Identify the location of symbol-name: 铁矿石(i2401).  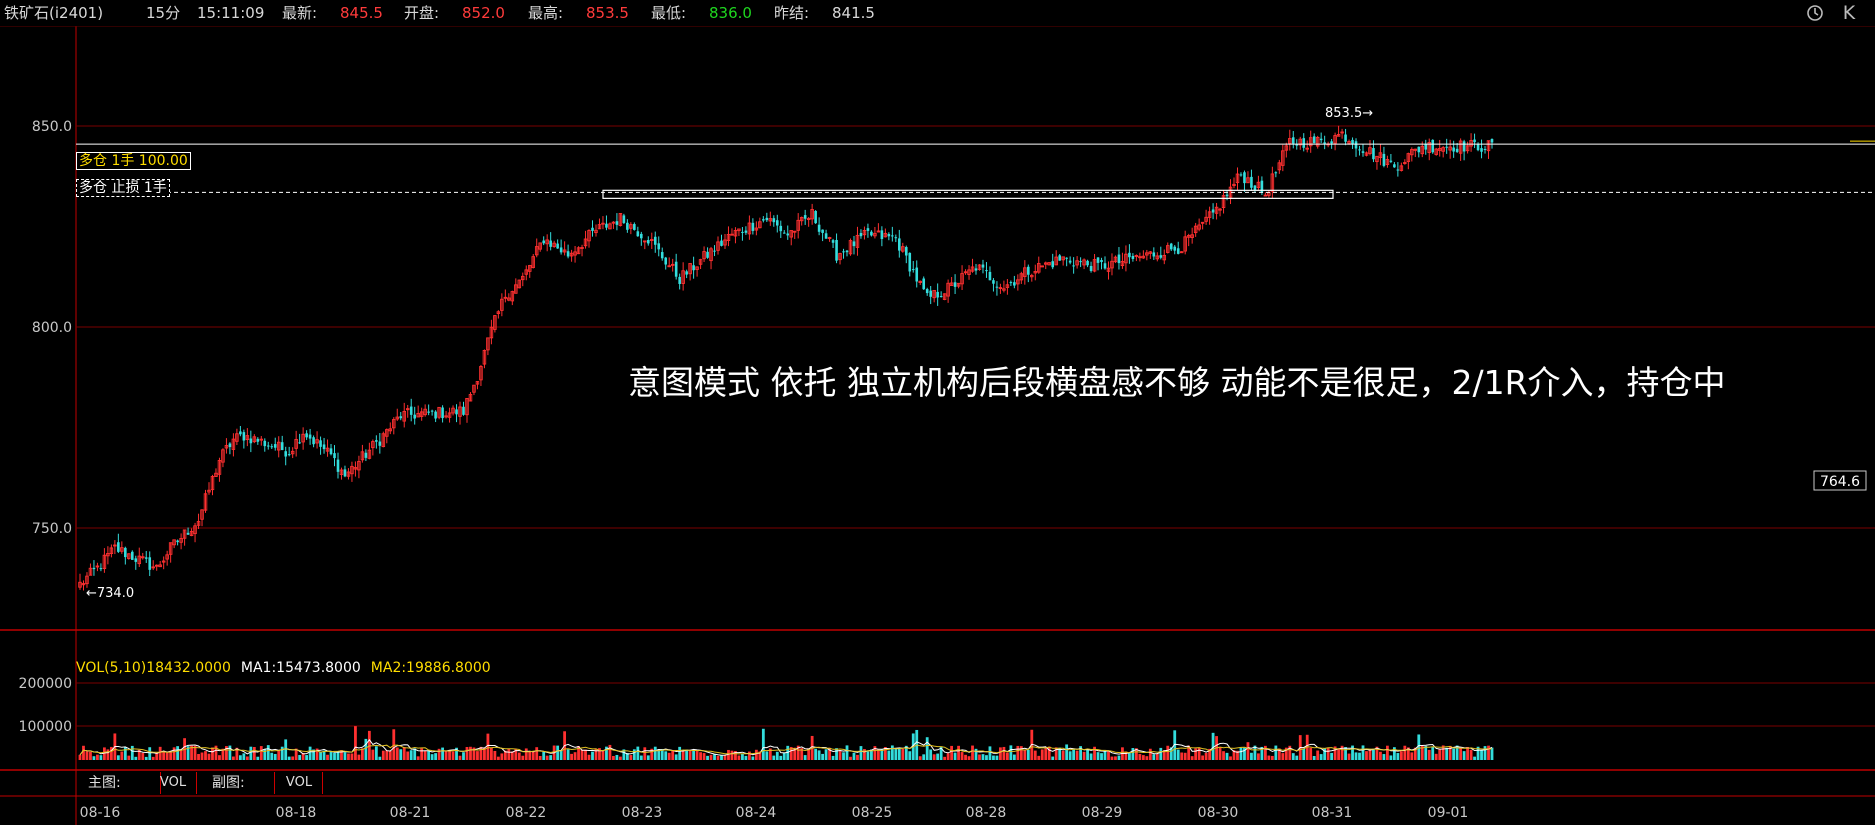
(53, 13).